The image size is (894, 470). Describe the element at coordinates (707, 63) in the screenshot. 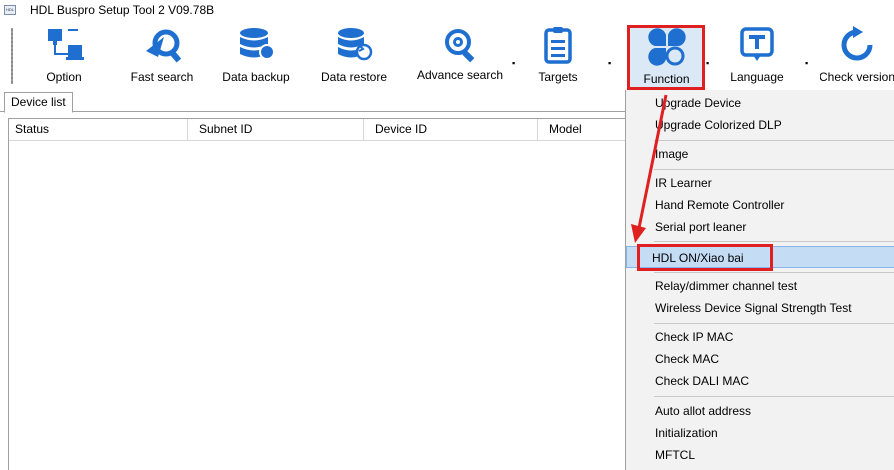

I see `function-dropdown-arrow: ▪` at that location.